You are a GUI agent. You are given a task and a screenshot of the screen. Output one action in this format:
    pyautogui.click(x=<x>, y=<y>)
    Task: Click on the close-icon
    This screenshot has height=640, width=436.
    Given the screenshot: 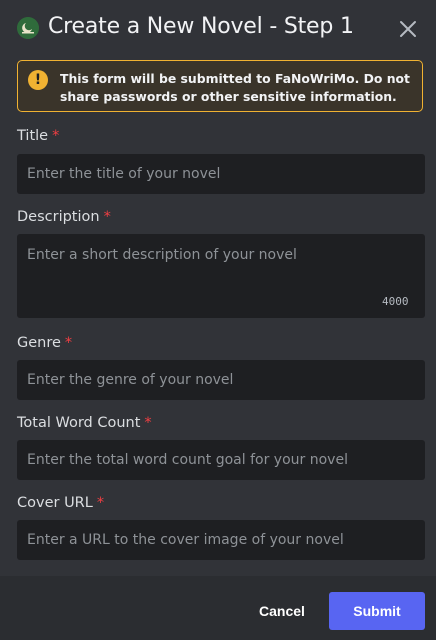 What is the action you would take?
    pyautogui.click(x=408, y=29)
    